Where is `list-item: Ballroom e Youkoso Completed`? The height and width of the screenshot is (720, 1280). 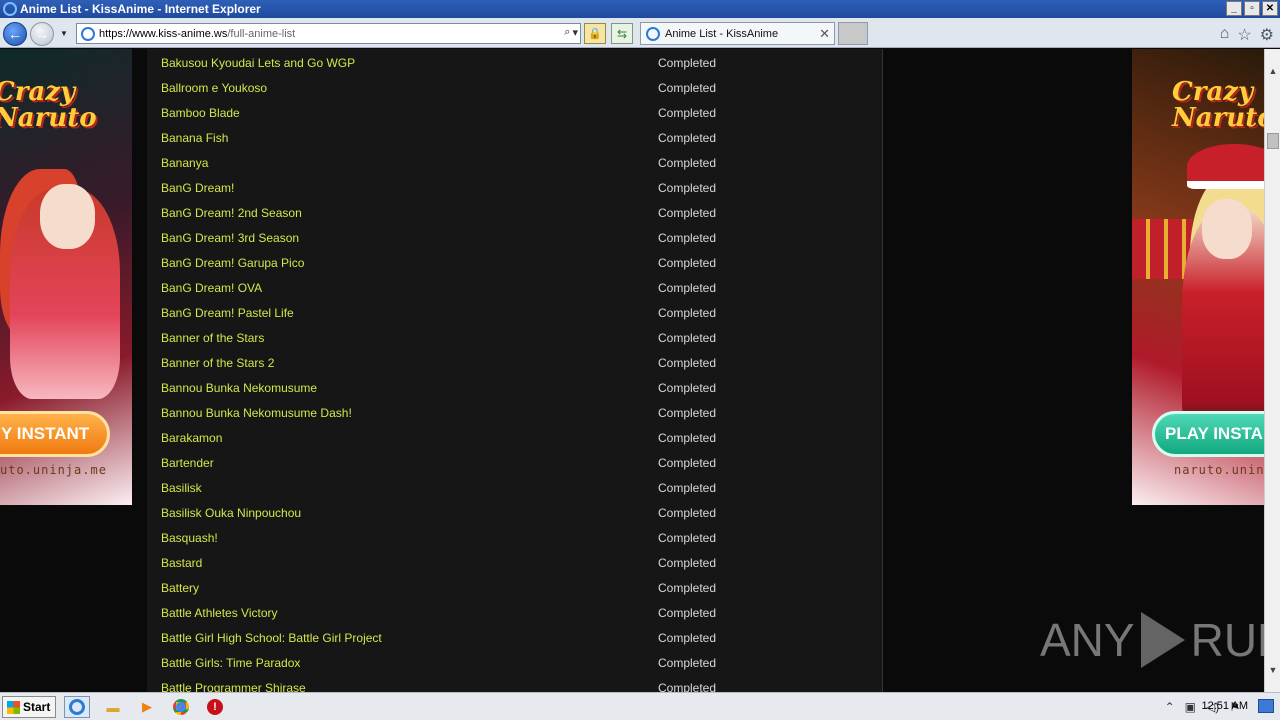
list-item: Ballroom e Youkoso Completed is located at coordinates (514, 87).